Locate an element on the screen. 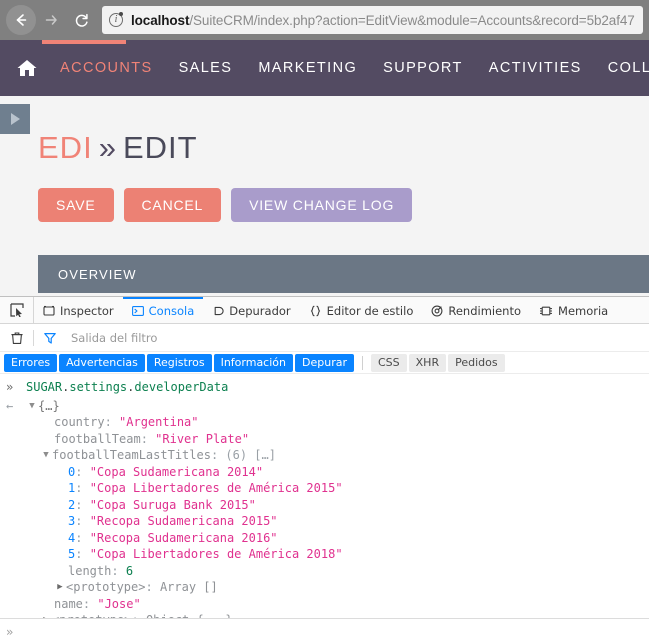 The width and height of the screenshot is (649, 644). tab-console-label: Consola is located at coordinates (171, 311).